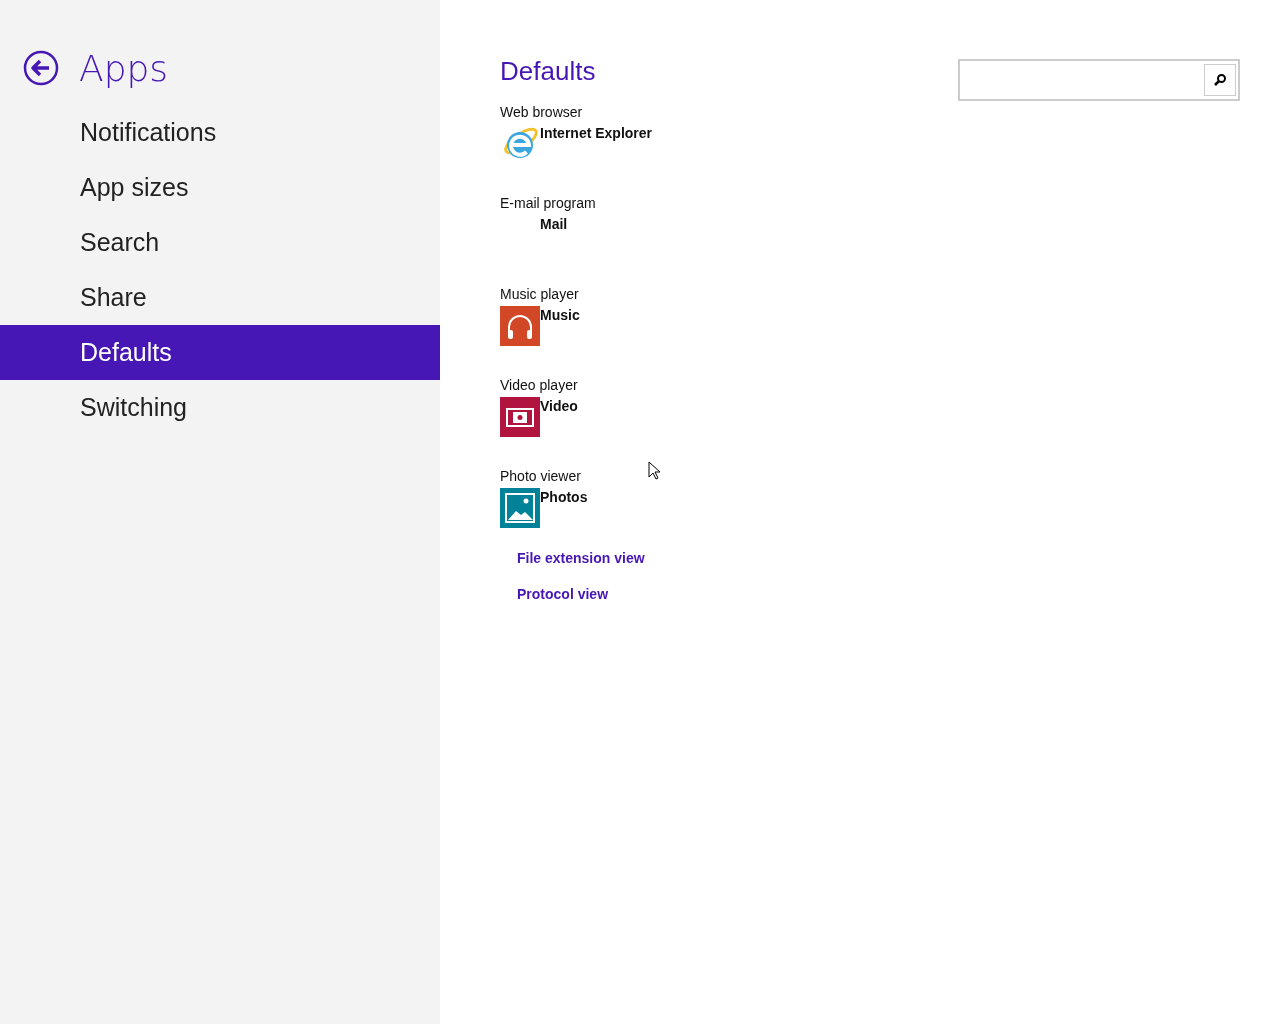 The width and height of the screenshot is (1280, 1024). Describe the element at coordinates (654, 470) in the screenshot. I see `mouse-pointer-icon` at that location.